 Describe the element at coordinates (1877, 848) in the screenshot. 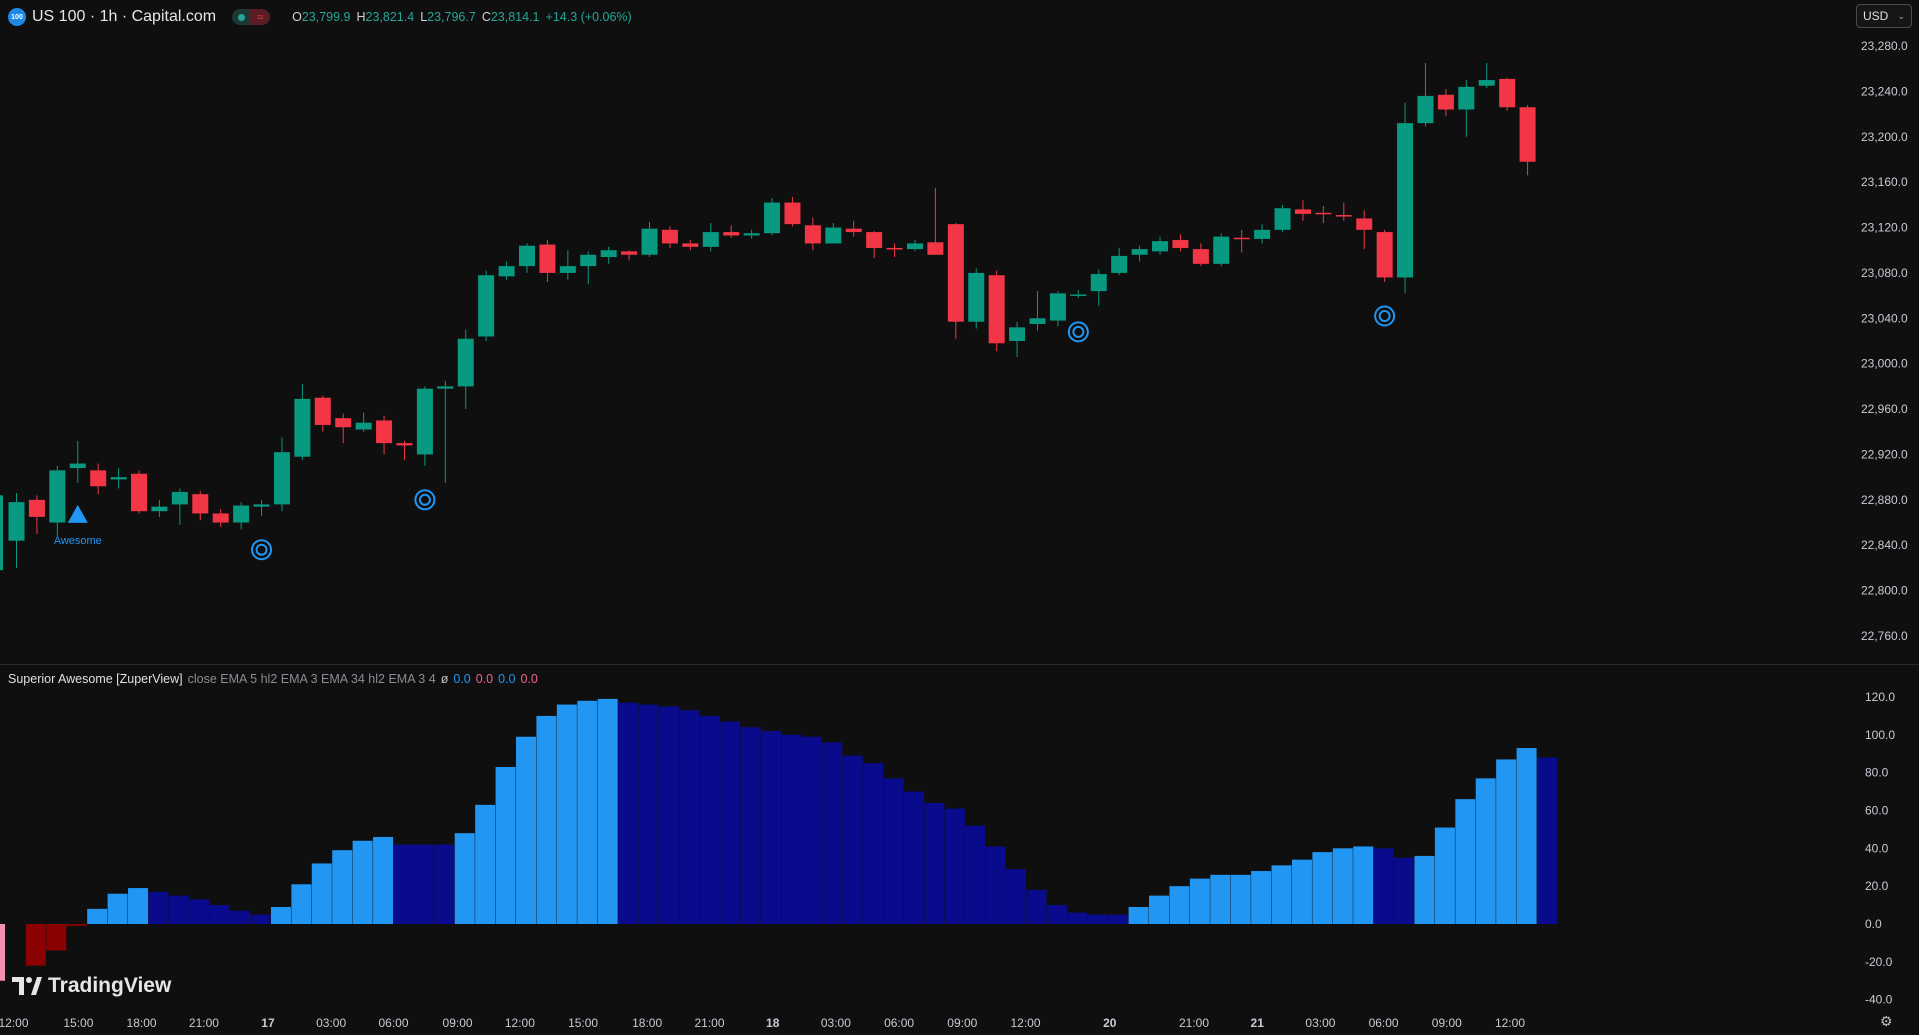

I see `indicator-tick-label: 40.0` at that location.